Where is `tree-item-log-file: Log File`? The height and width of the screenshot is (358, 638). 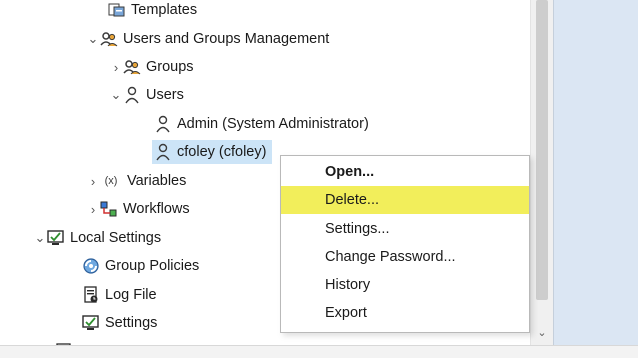
tree-item-log-file: Log File is located at coordinates (119, 295).